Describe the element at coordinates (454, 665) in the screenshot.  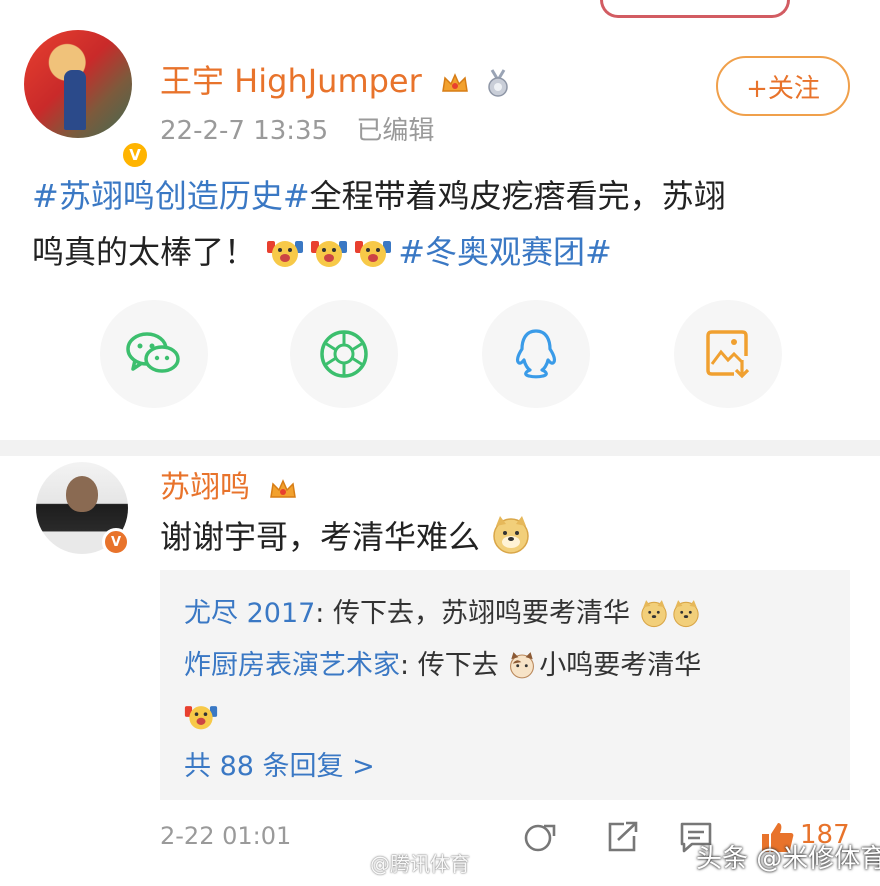
I see `reply-text: 传下去` at that location.